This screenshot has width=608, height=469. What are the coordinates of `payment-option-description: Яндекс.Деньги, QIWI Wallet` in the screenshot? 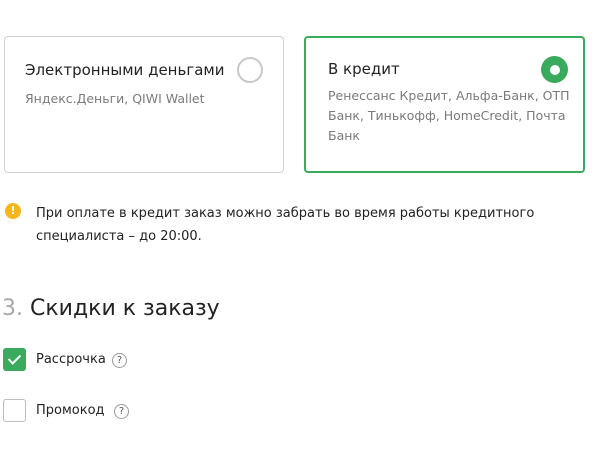 It's located at (115, 98).